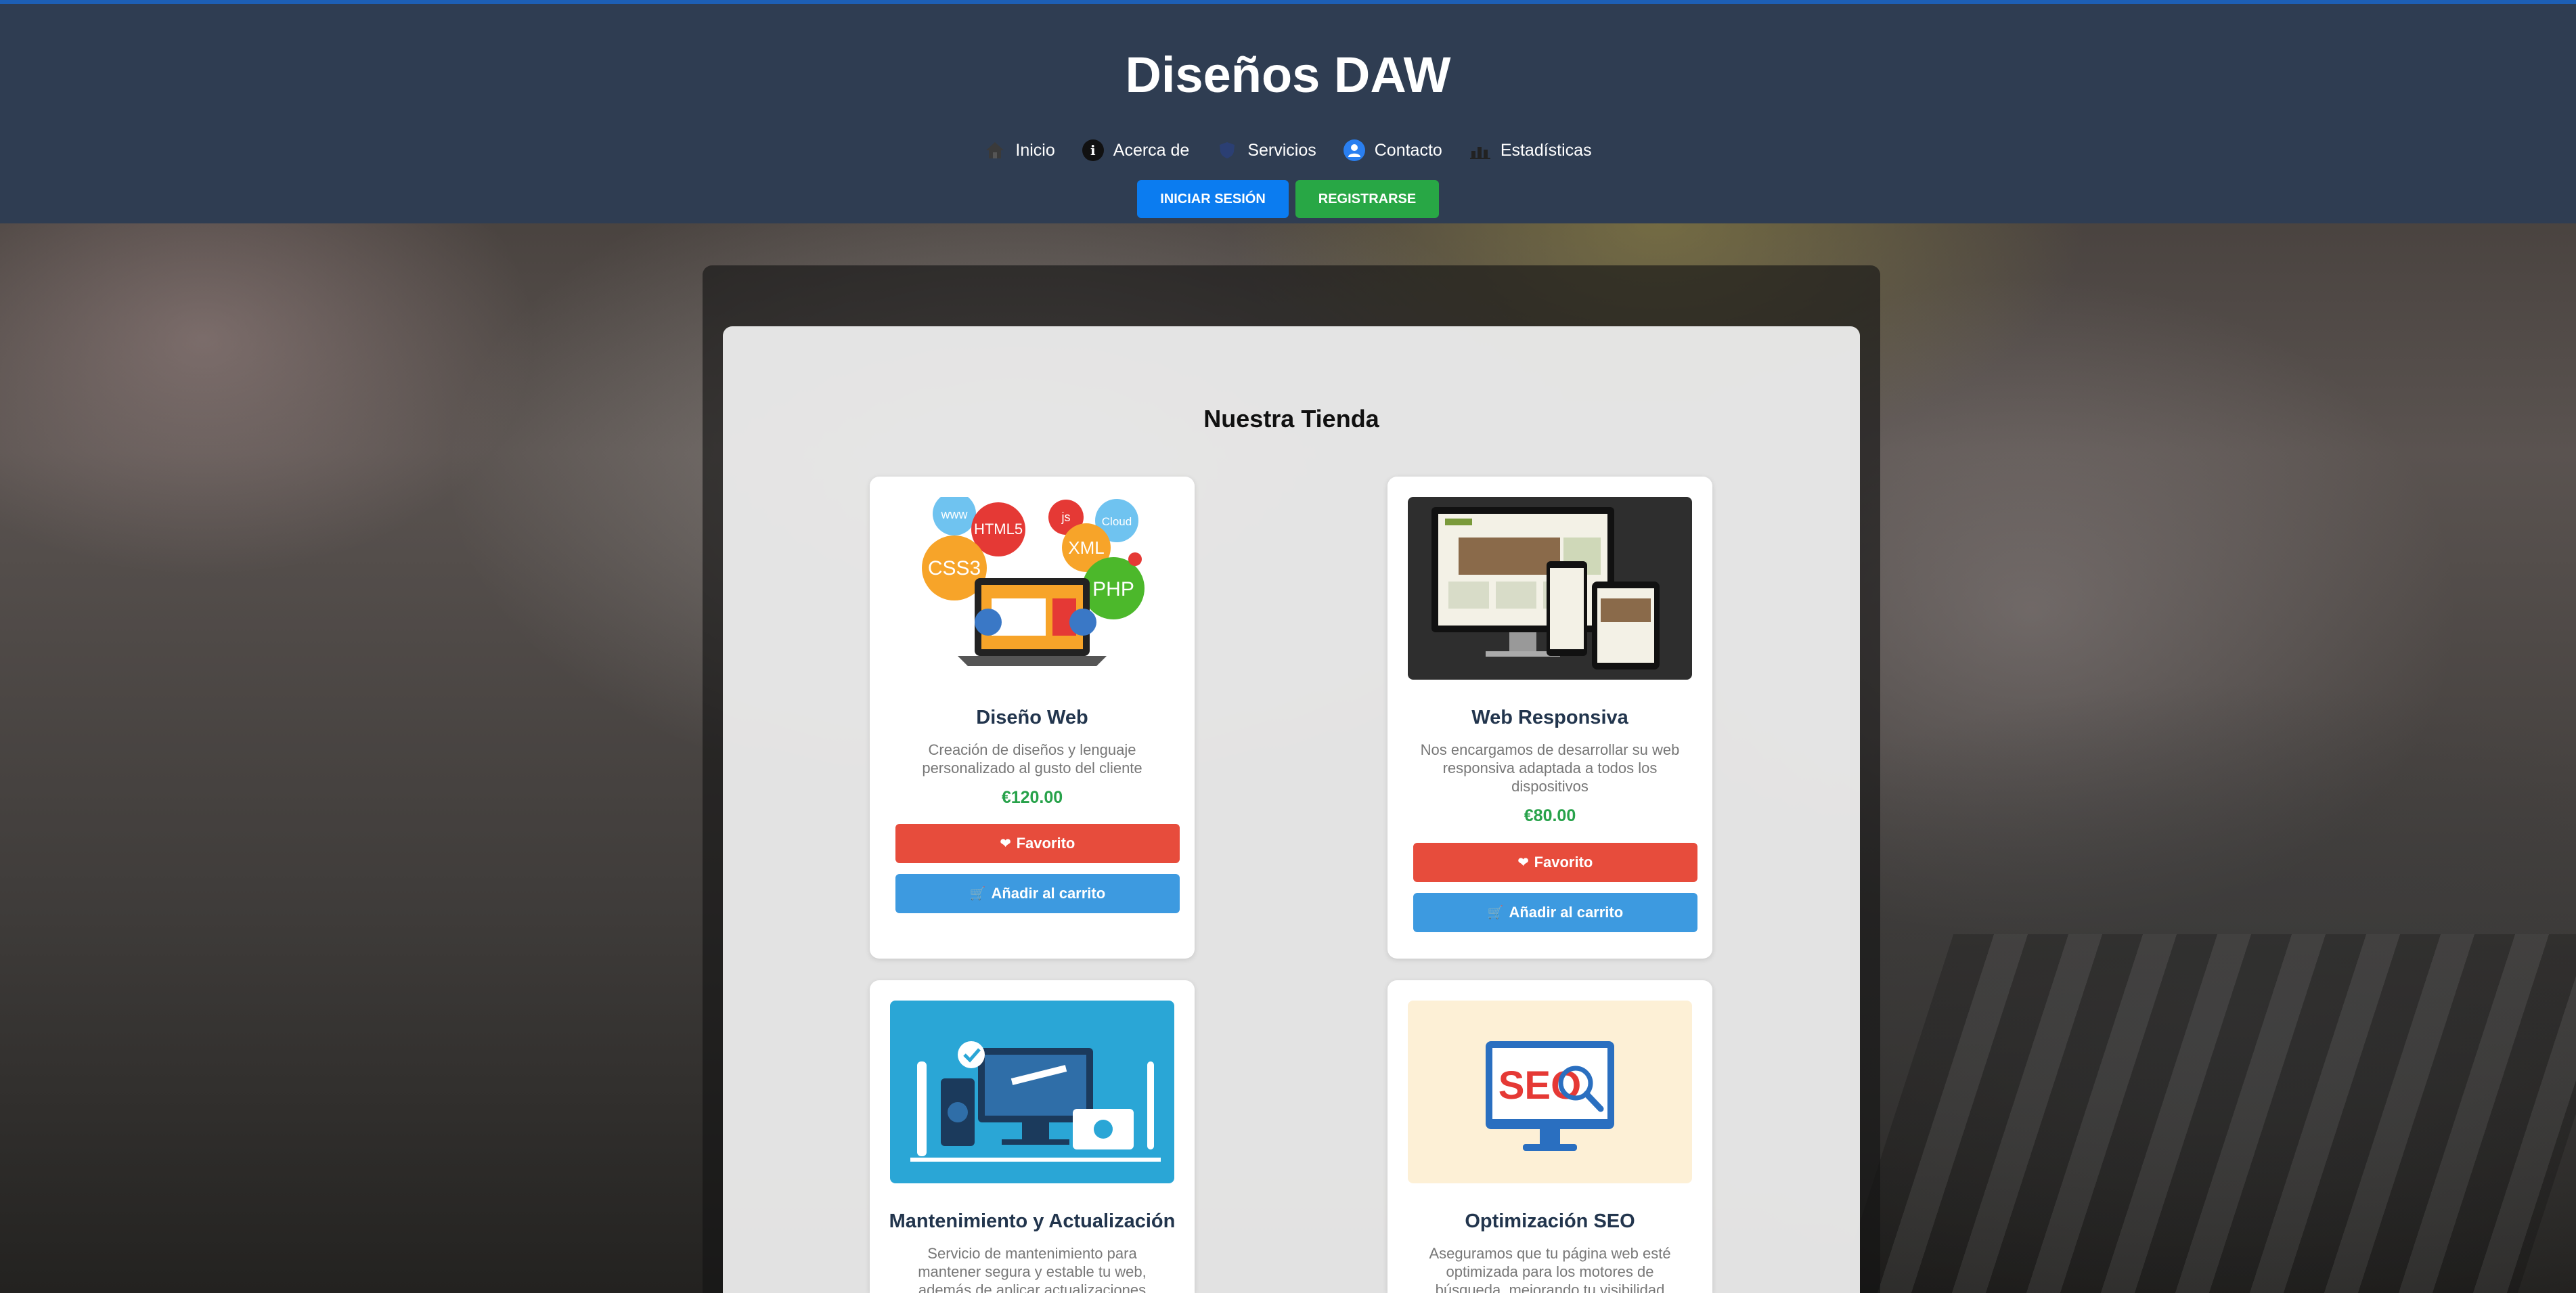 Image resolution: width=2576 pixels, height=1293 pixels. I want to click on image-label-www: www, so click(955, 514).